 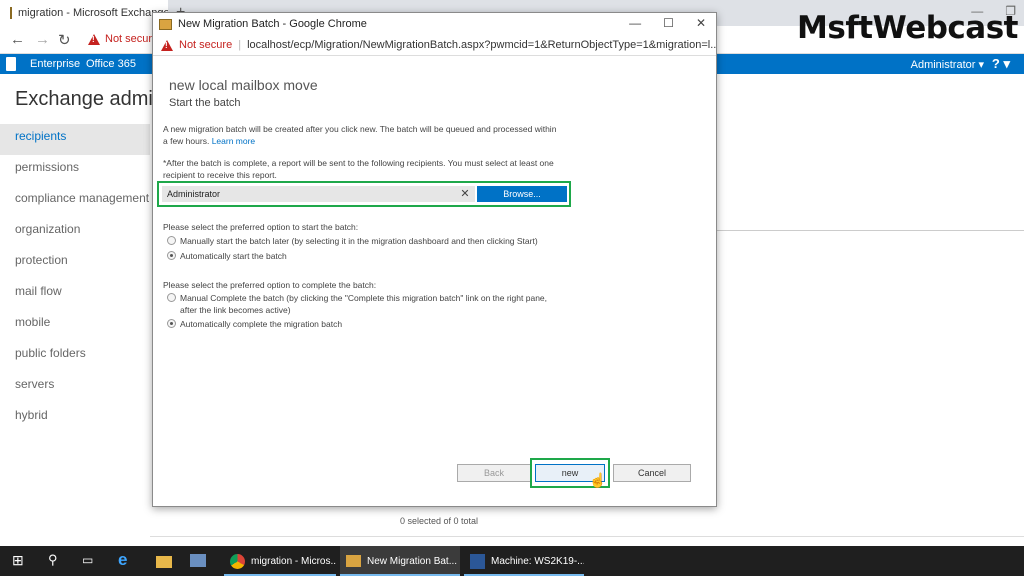 I want to click on left-nav-compliance: compliance management, so click(x=75, y=201).